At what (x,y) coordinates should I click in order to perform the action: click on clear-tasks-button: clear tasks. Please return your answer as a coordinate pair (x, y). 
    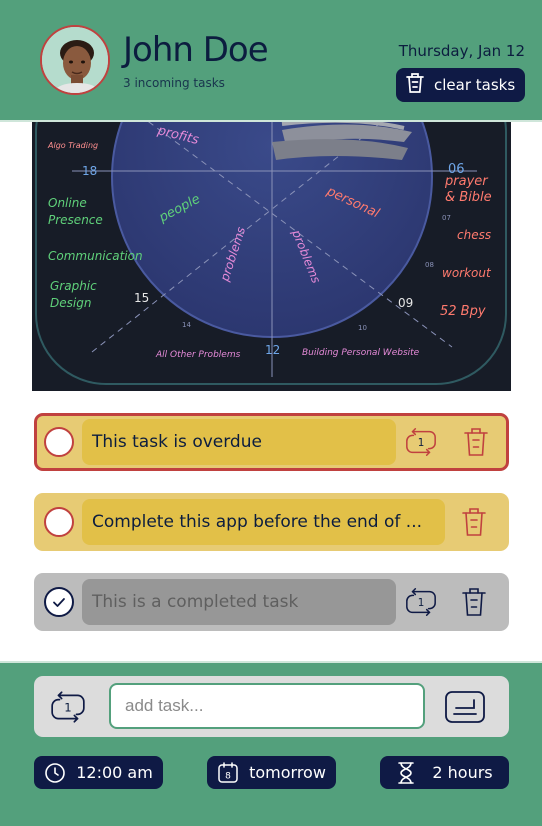
    Looking at the image, I should click on (460, 85).